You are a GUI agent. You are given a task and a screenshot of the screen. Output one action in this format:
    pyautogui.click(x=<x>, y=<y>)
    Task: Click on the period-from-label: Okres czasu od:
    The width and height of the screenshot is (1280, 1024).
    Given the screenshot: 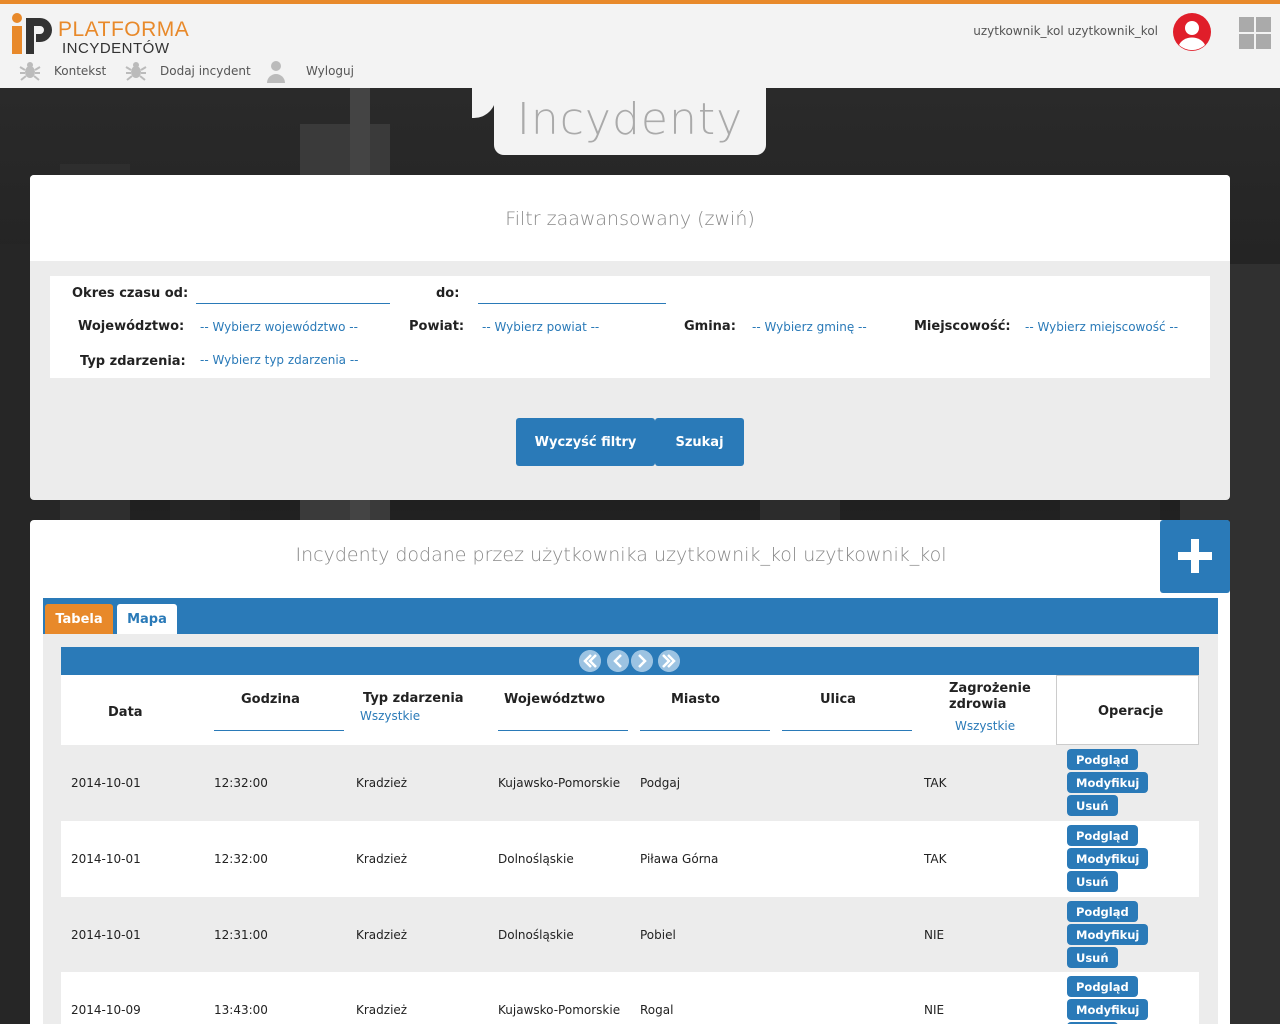 What is the action you would take?
    pyautogui.click(x=130, y=293)
    